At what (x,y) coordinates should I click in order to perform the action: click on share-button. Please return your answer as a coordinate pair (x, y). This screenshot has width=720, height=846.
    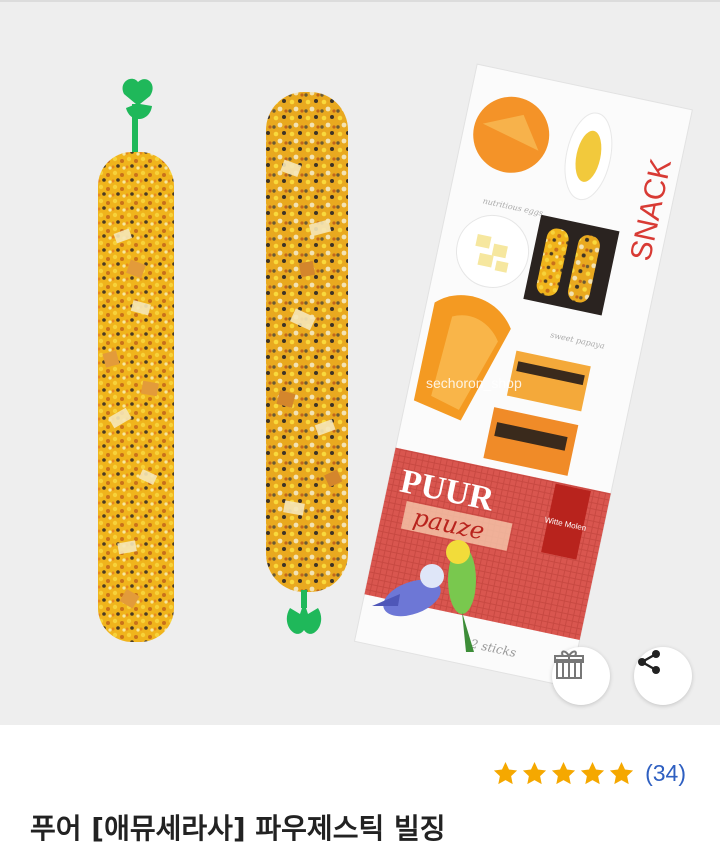
    Looking at the image, I should click on (663, 676).